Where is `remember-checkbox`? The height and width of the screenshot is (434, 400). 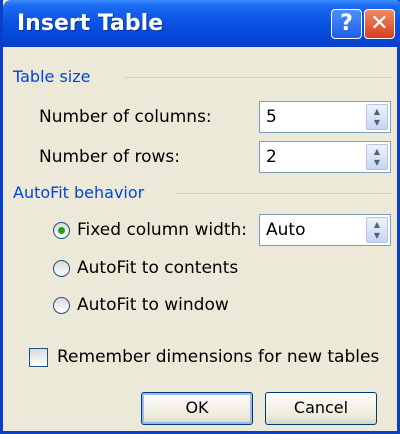 remember-checkbox is located at coordinates (38, 357).